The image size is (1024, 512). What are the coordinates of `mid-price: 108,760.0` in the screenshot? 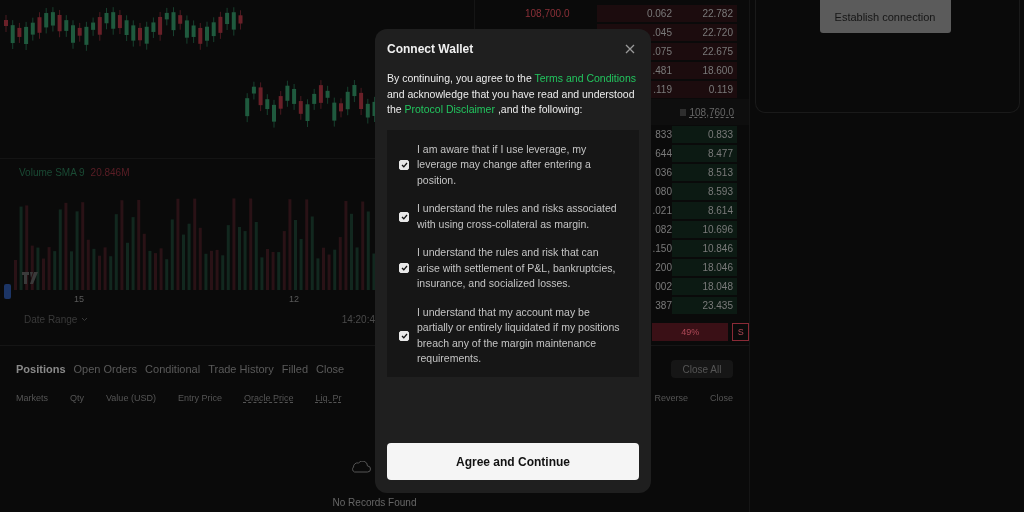 It's located at (711, 112).